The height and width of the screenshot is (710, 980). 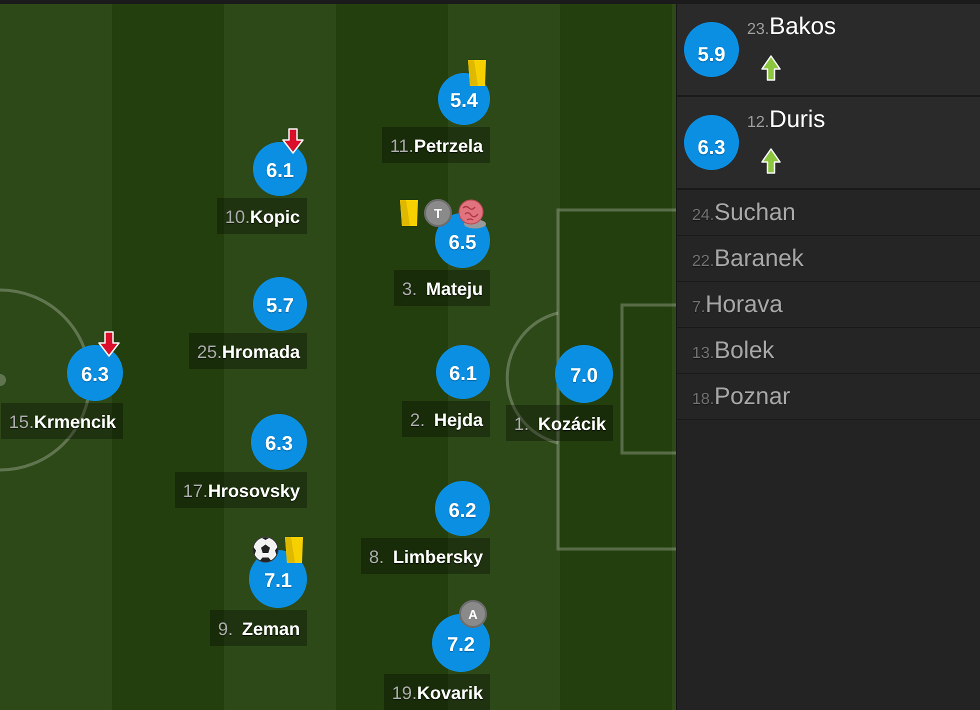 I want to click on player-name: Kozácik, so click(x=572, y=424).